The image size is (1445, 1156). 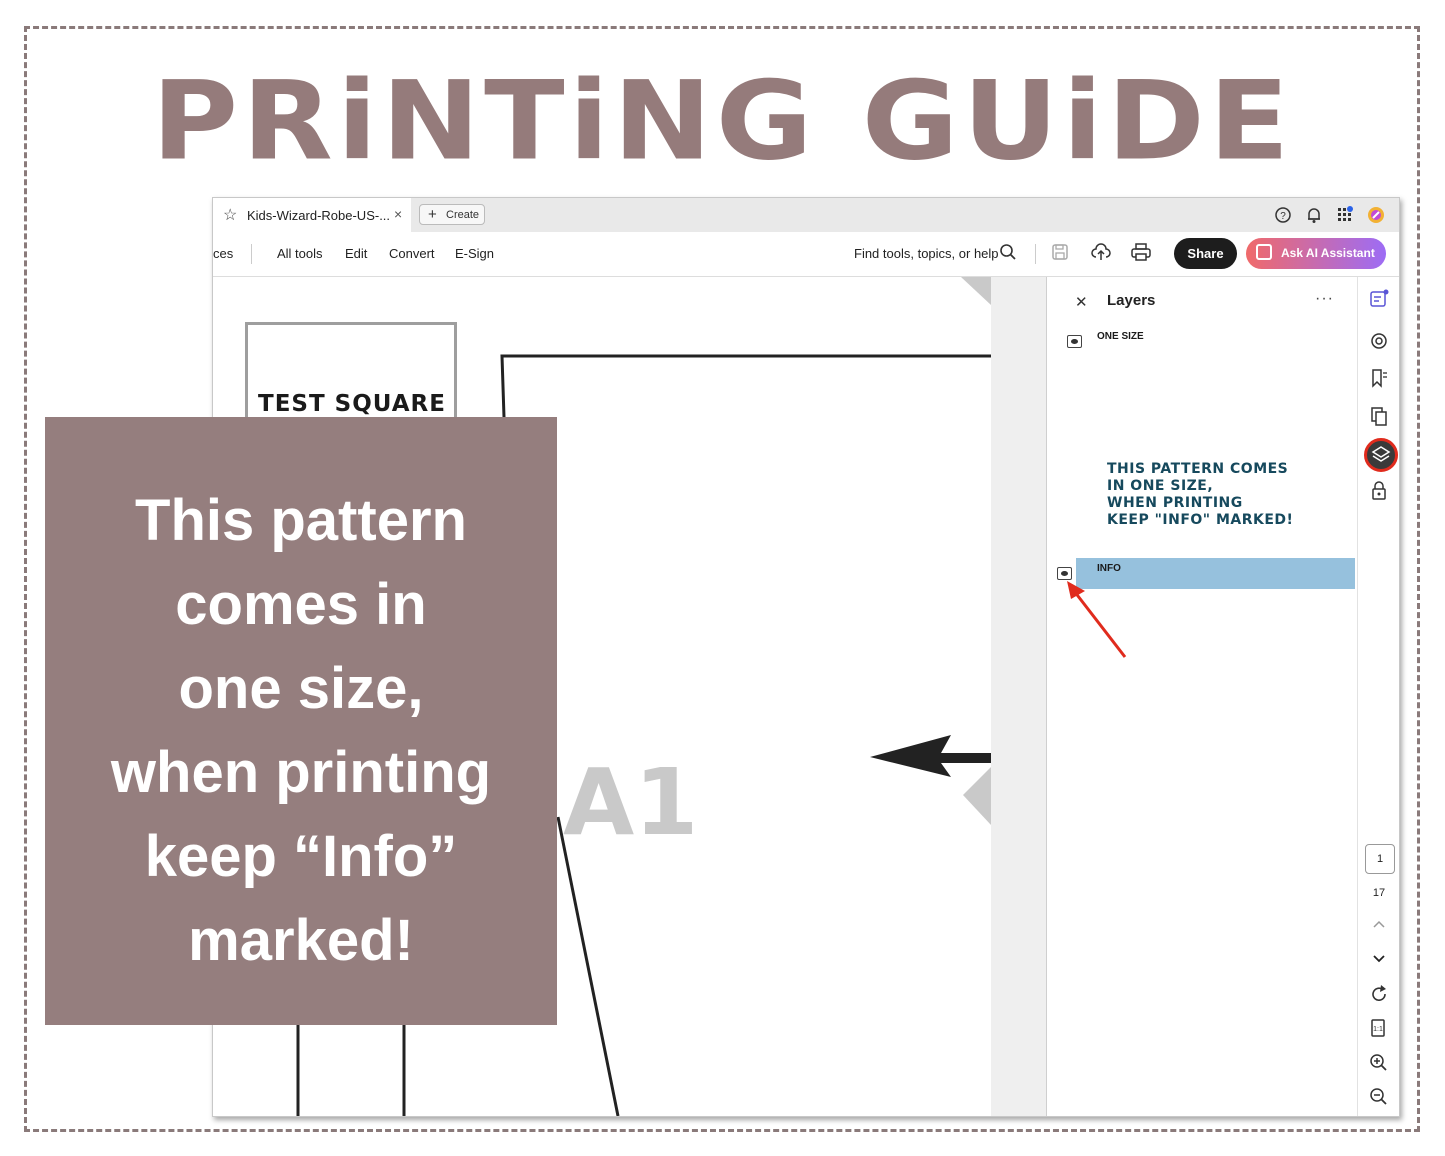 I want to click on close-icon: ×, so click(x=398, y=214).